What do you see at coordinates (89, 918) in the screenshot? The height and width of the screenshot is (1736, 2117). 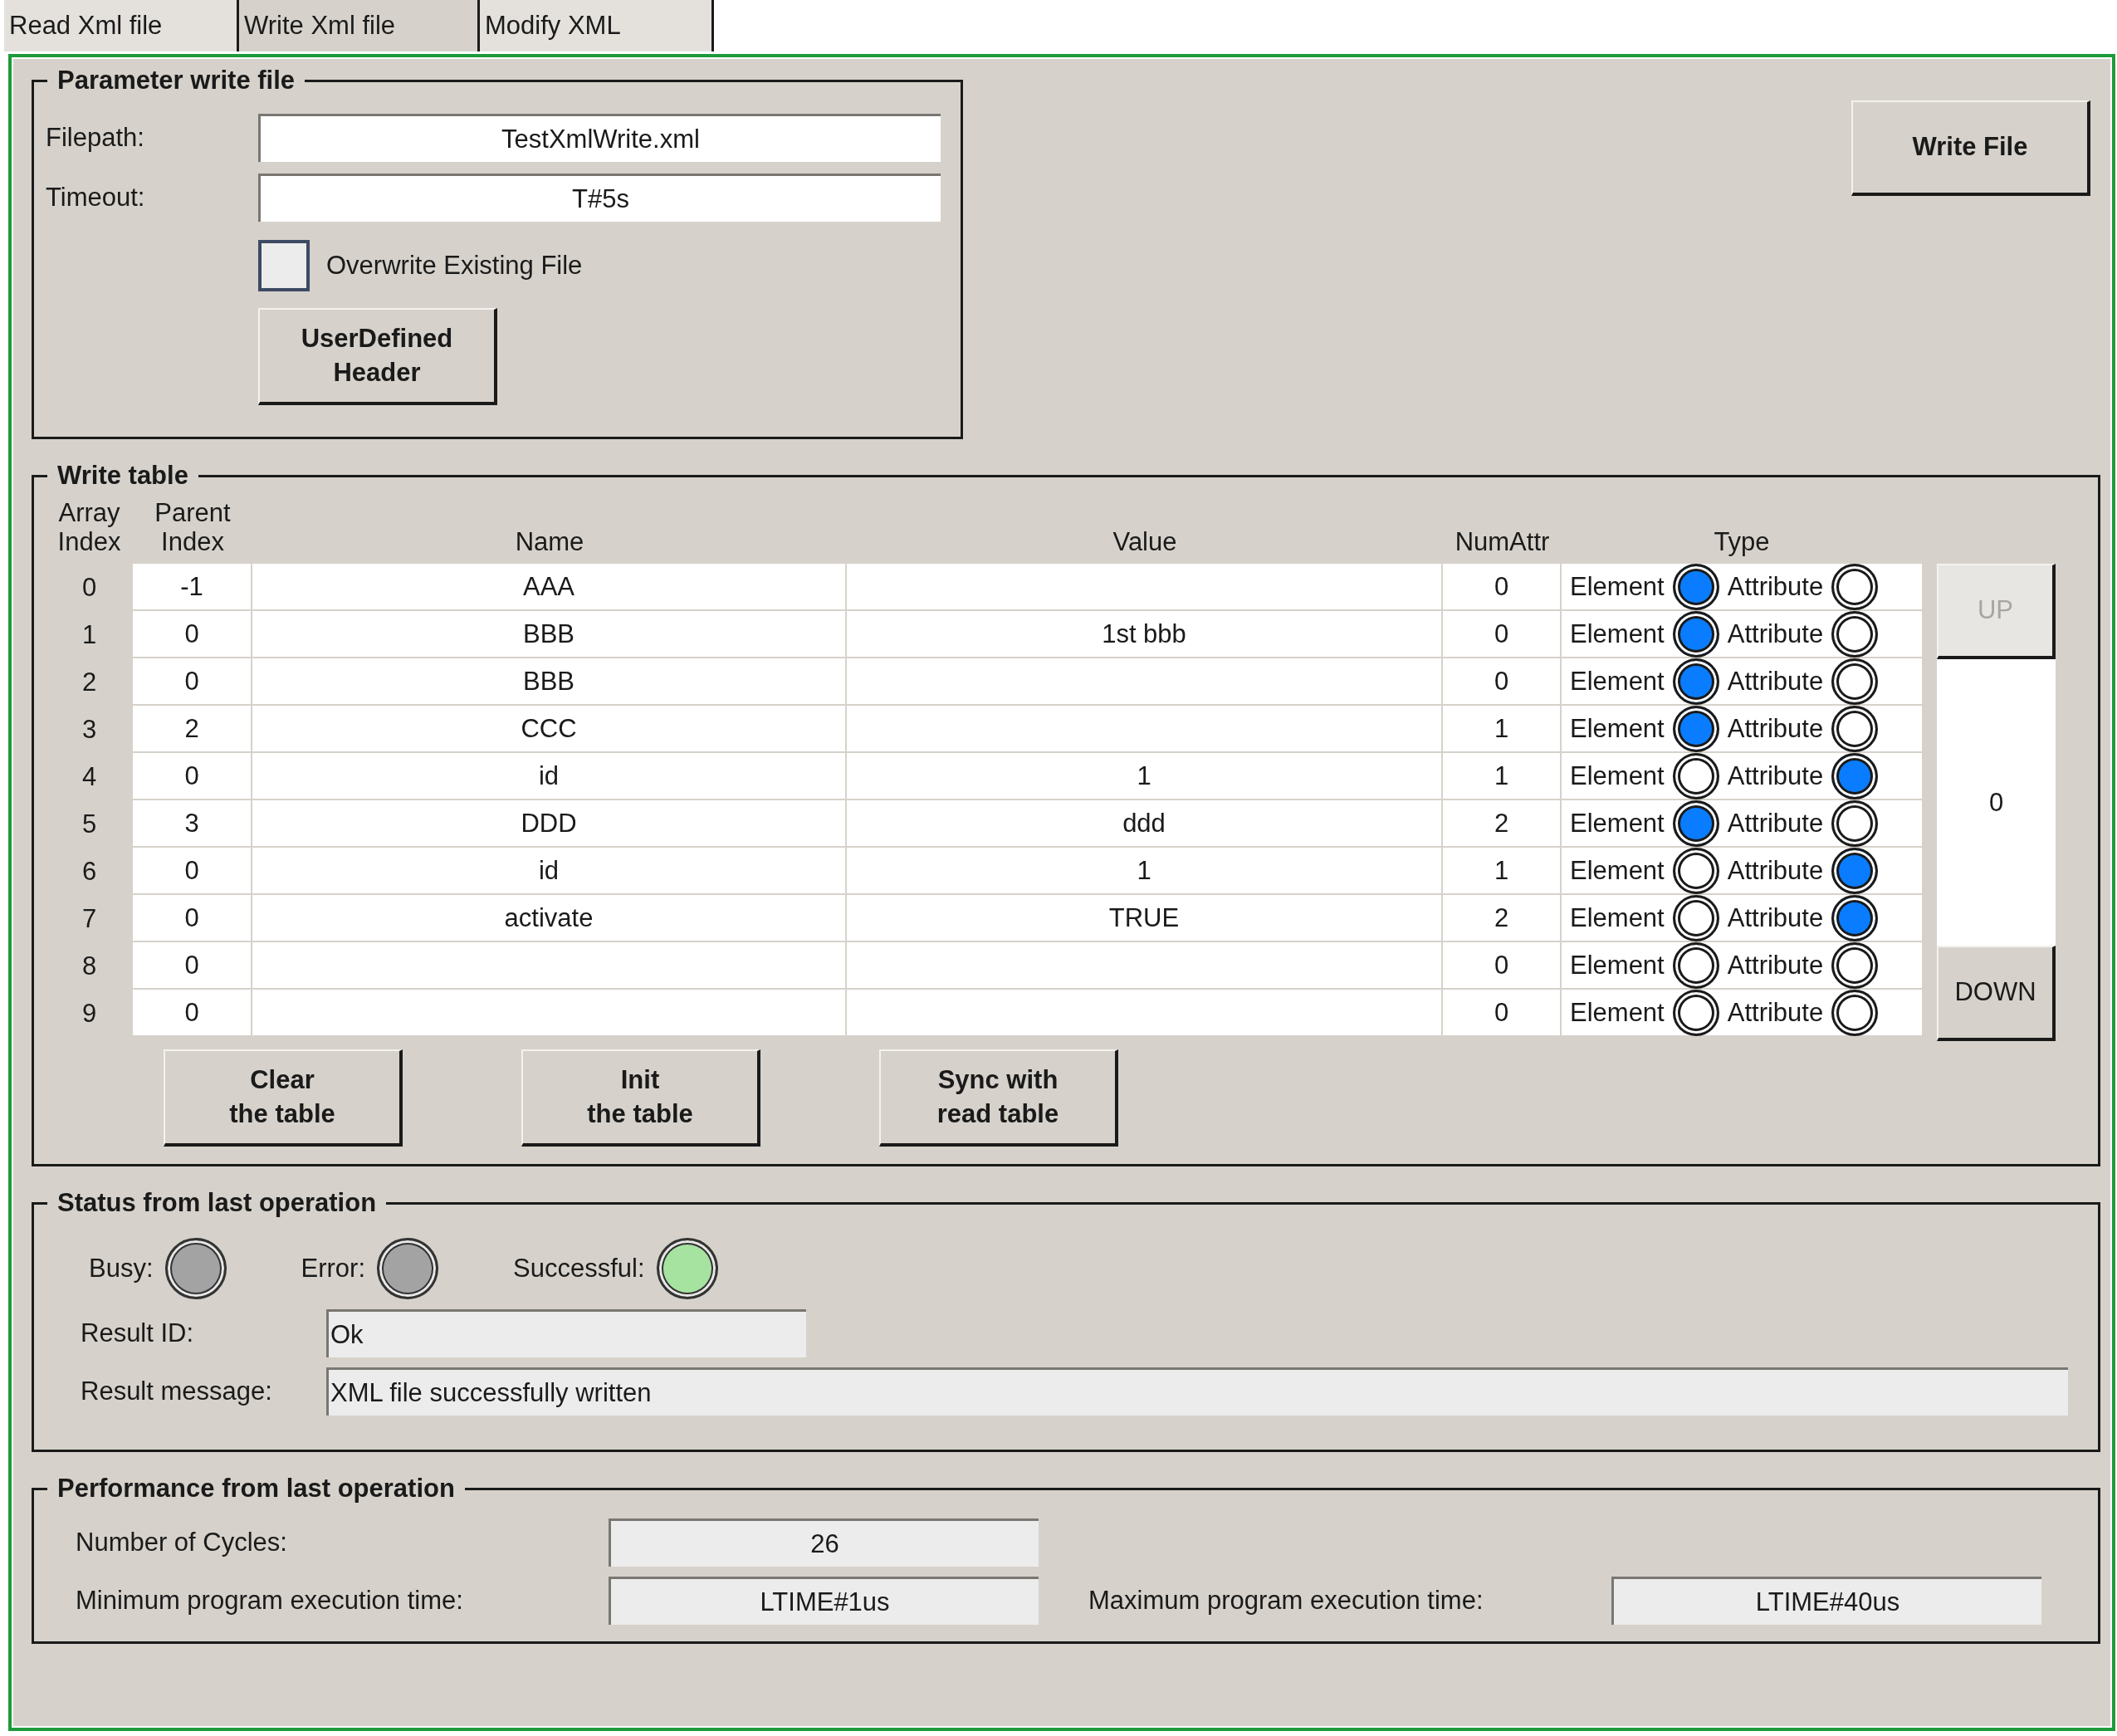 I see `row-index: 7` at bounding box center [89, 918].